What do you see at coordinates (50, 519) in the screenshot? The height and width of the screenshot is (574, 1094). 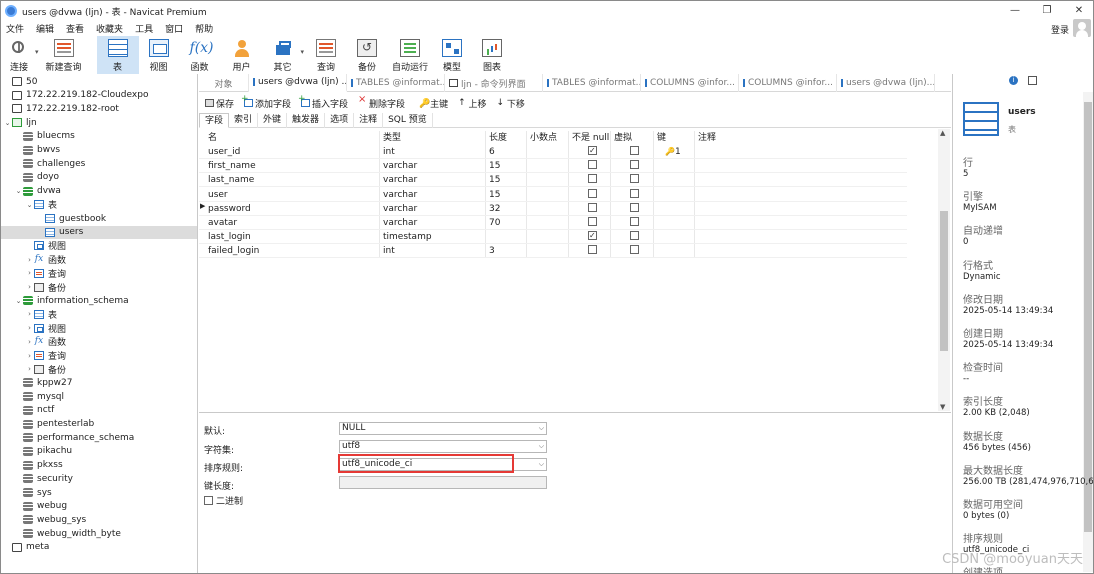 I see `tree-item: webug_sys` at bounding box center [50, 519].